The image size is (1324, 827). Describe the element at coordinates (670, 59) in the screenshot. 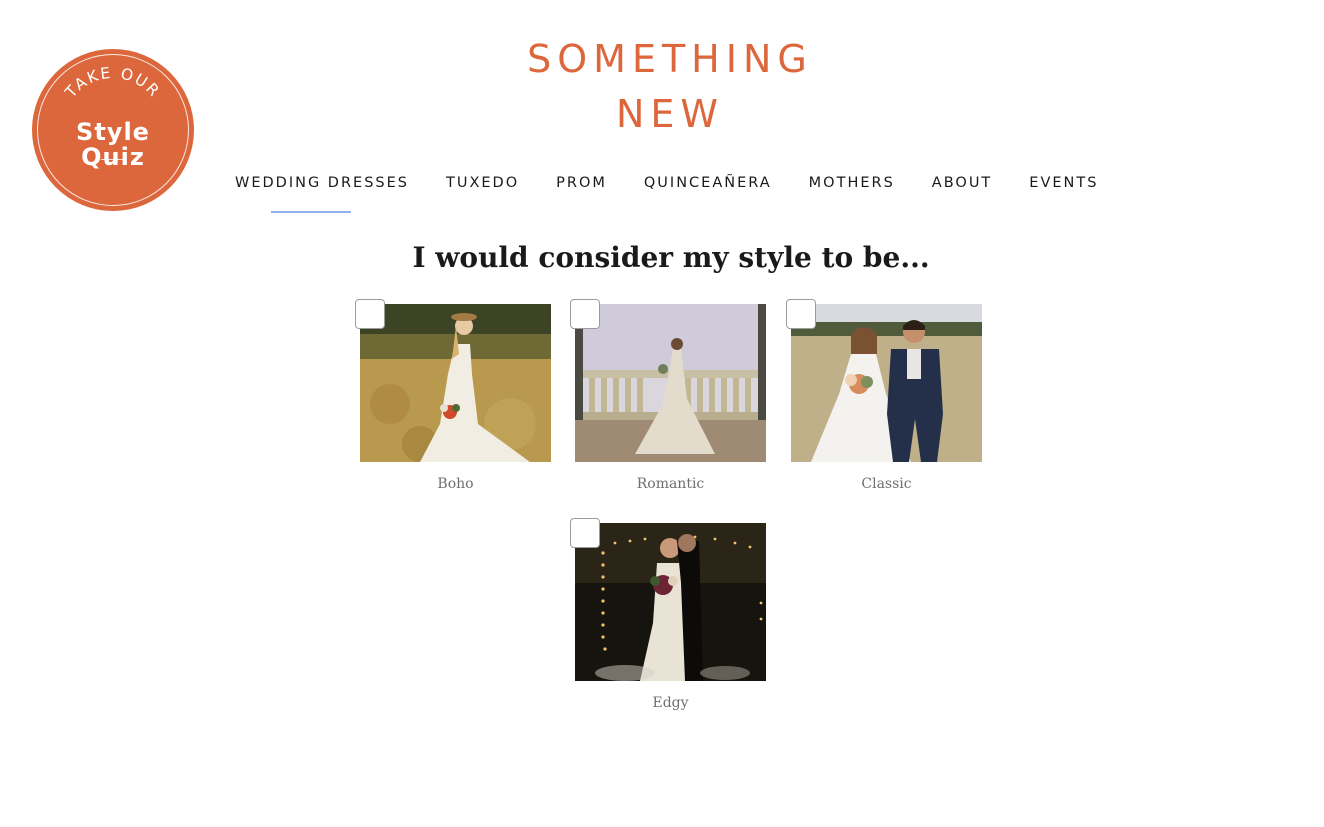

I see `logo-line1: SOMETHING` at that location.